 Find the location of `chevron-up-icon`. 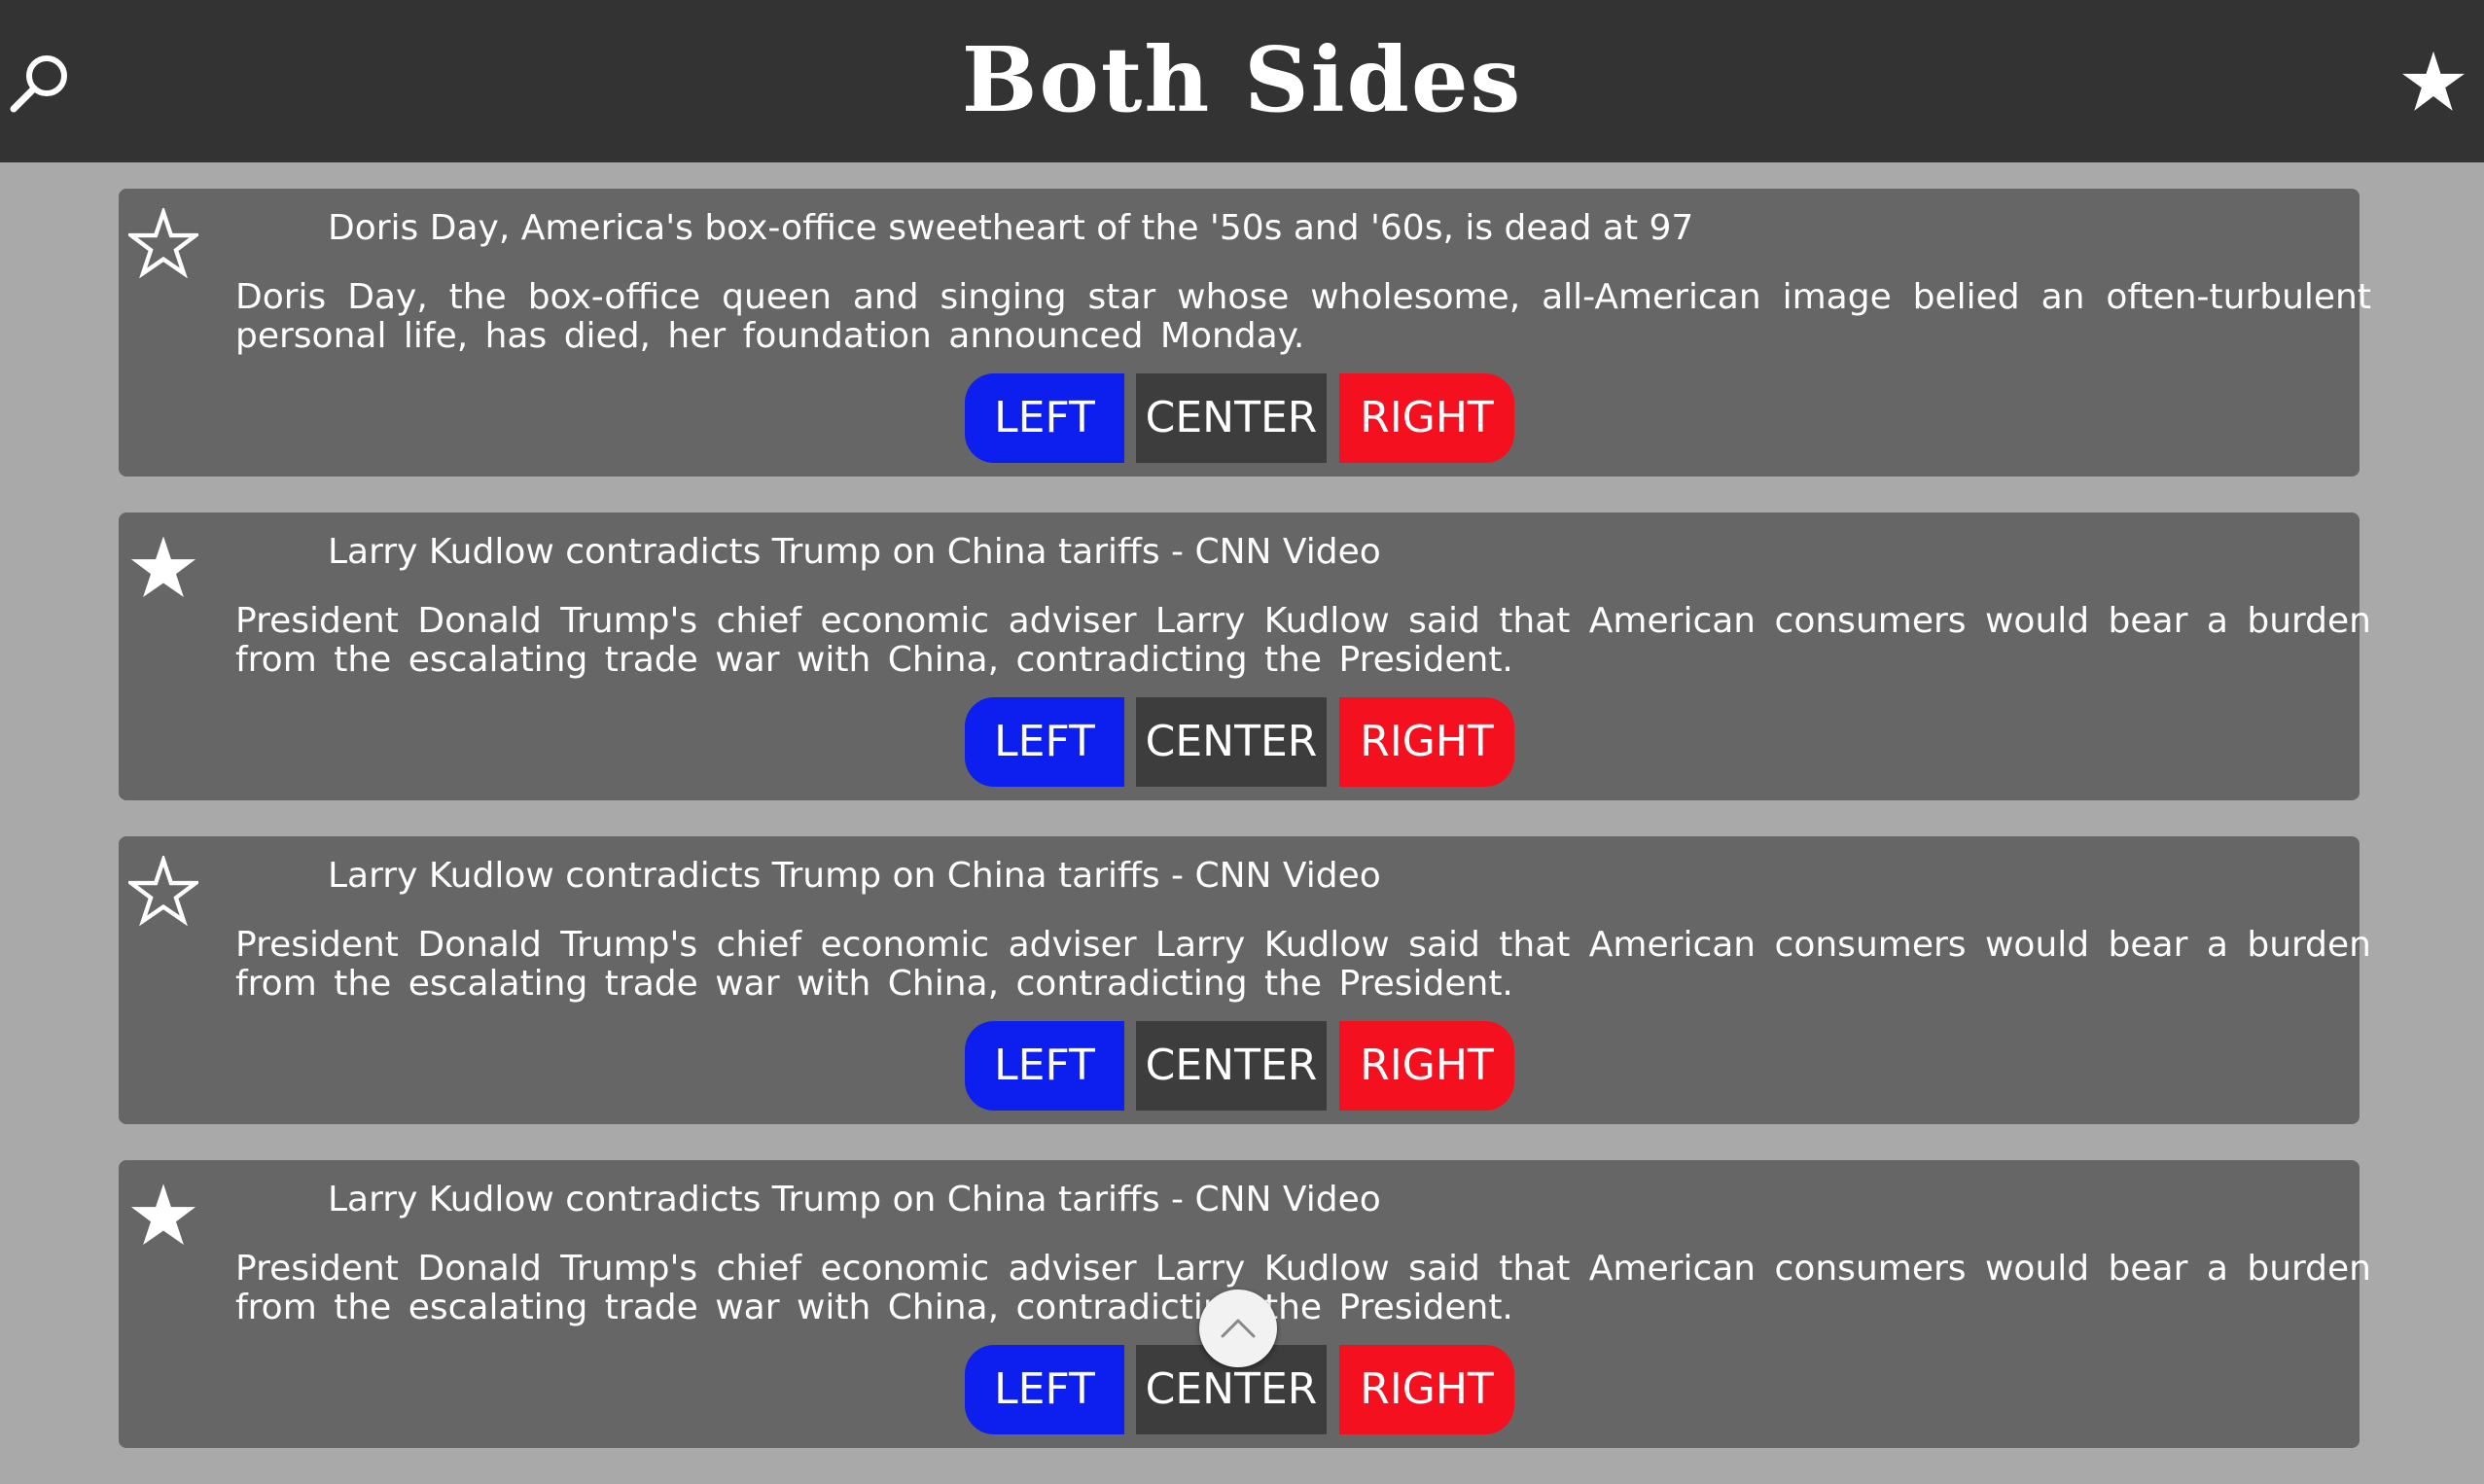

chevron-up-icon is located at coordinates (1238, 1329).